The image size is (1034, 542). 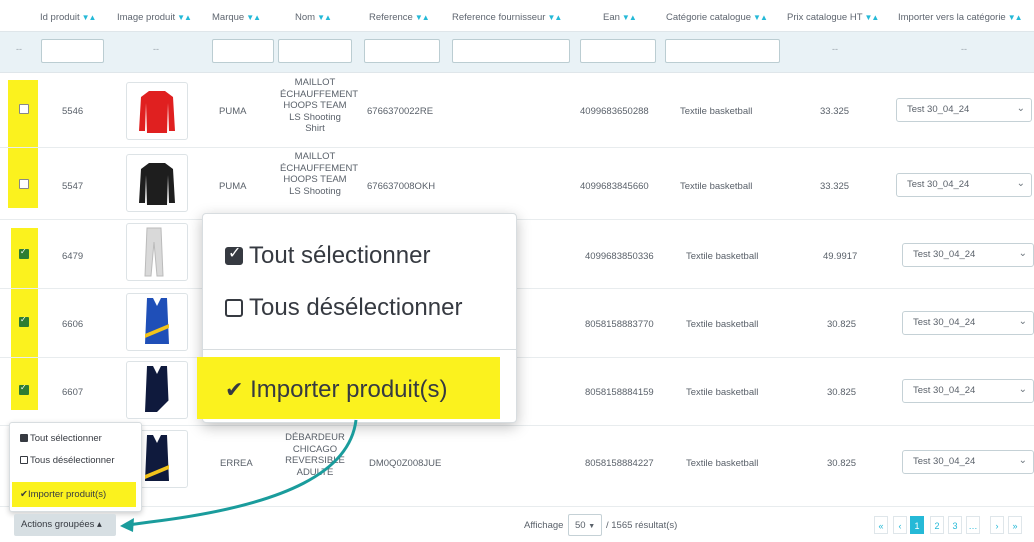 What do you see at coordinates (619, 324) in the screenshot?
I see `cell-ean: 8058158883770` at bounding box center [619, 324].